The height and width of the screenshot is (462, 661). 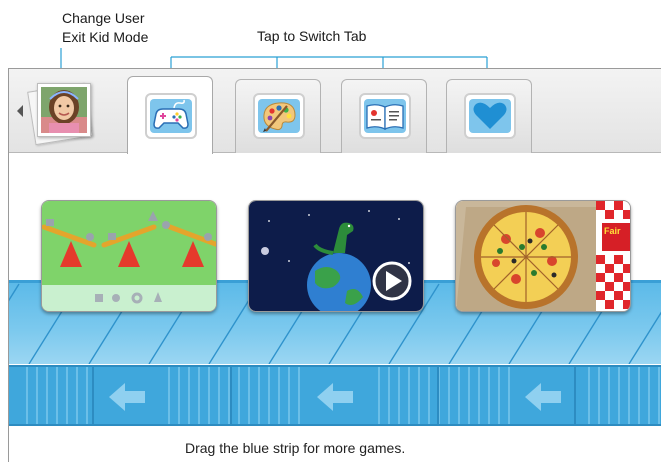 I want to click on book-icon, so click(x=385, y=116).